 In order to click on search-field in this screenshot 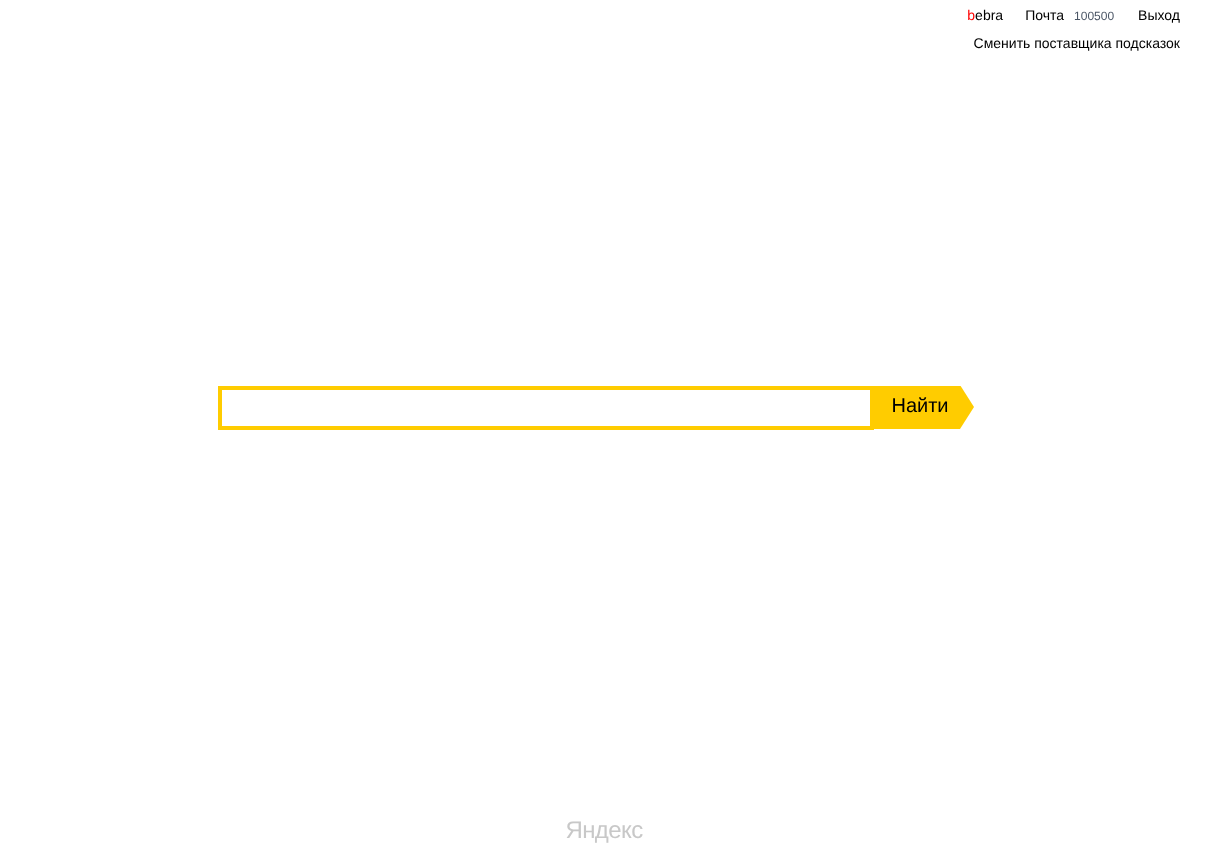, I will do `click(546, 407)`.